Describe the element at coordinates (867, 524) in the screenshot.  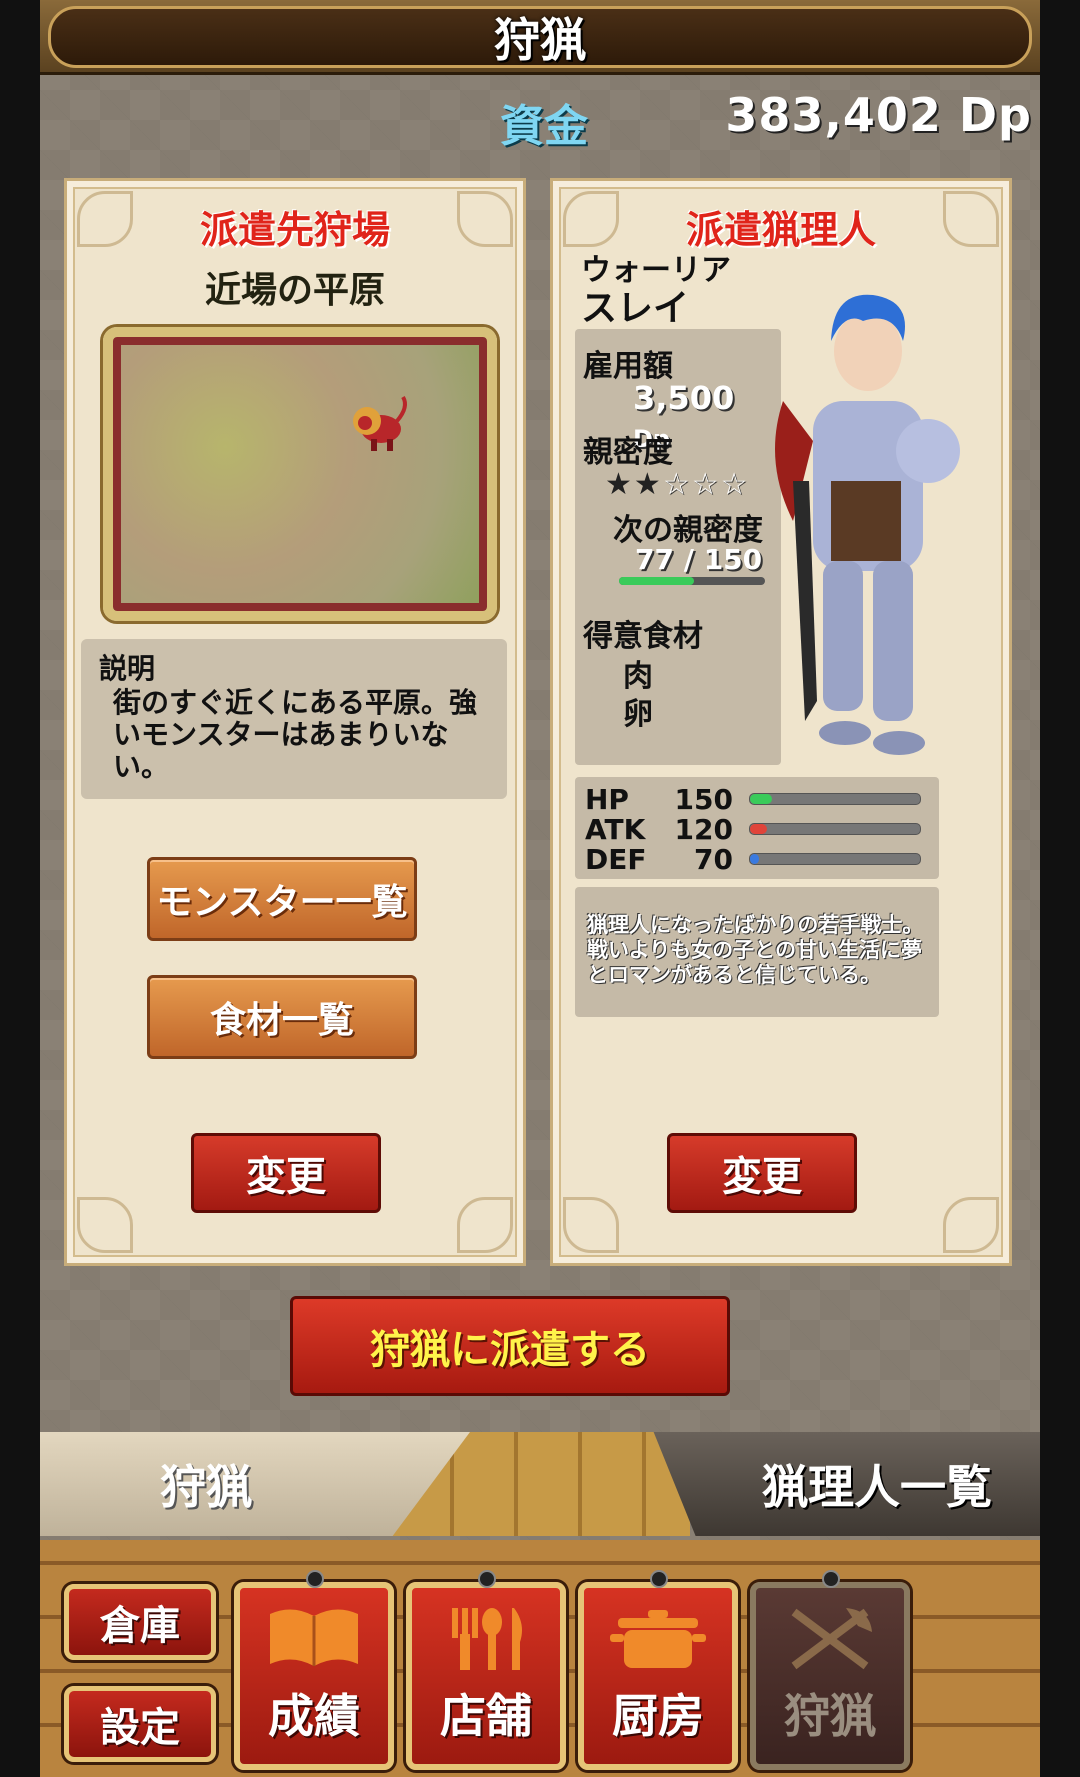
I see `hunter-portrait` at that location.